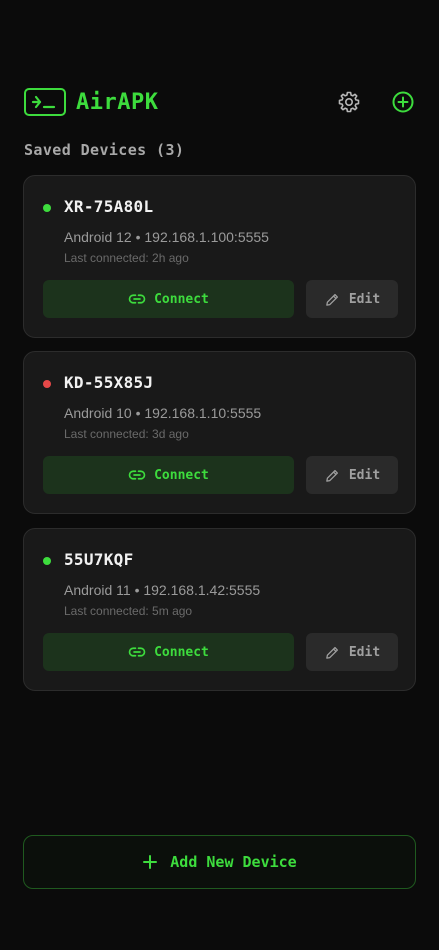 The width and height of the screenshot is (439, 950). Describe the element at coordinates (47, 384) in the screenshot. I see `status-offline-dot` at that location.